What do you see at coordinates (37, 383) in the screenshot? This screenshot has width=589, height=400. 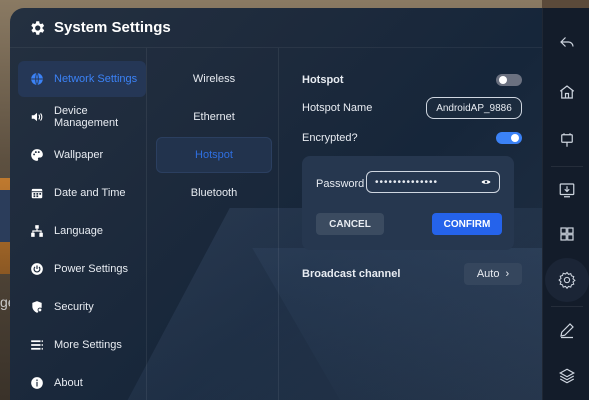 I see `info-icon` at bounding box center [37, 383].